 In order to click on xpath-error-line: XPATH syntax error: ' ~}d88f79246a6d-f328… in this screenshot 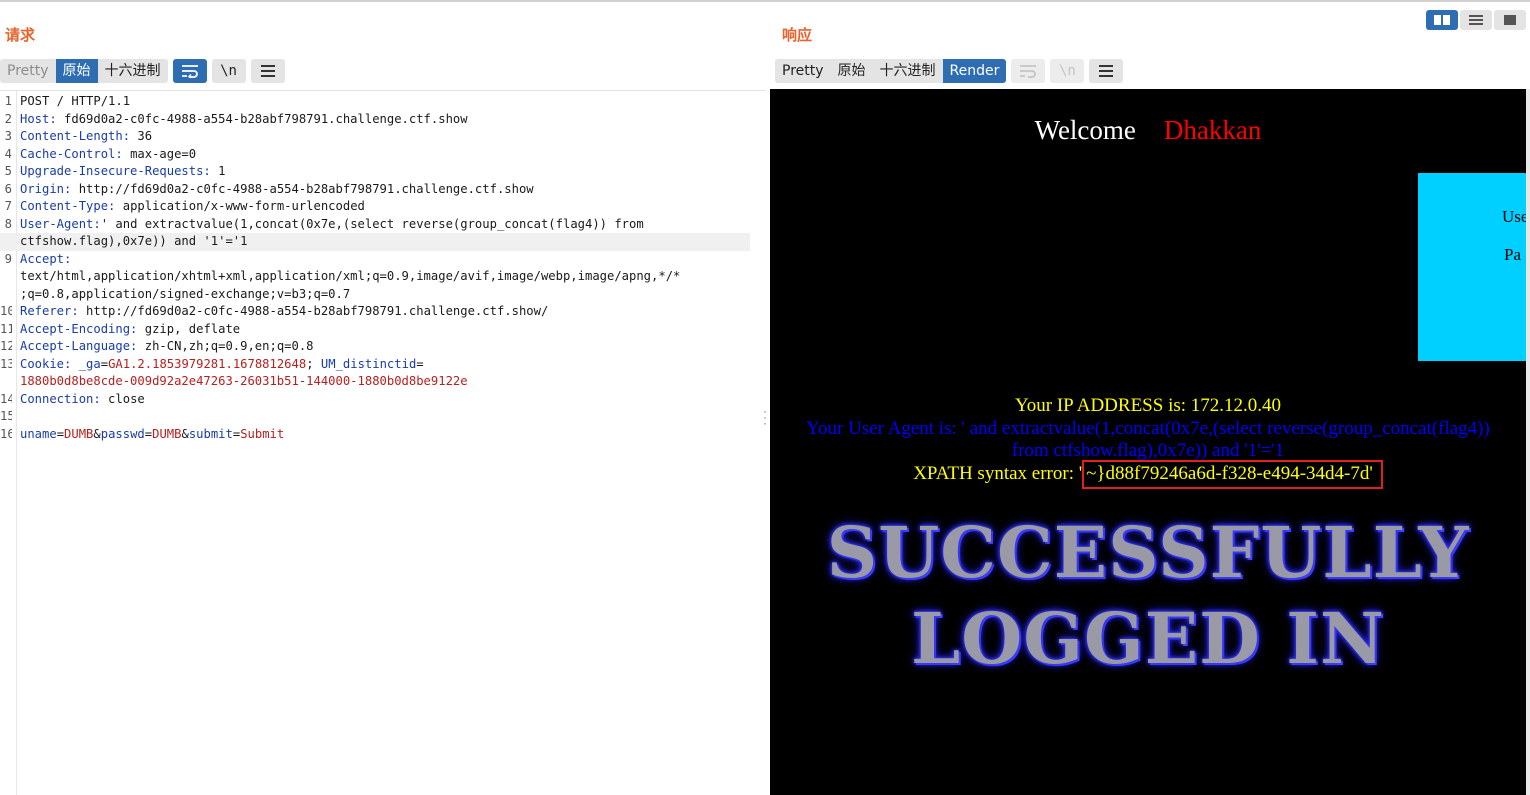, I will do `click(1148, 474)`.